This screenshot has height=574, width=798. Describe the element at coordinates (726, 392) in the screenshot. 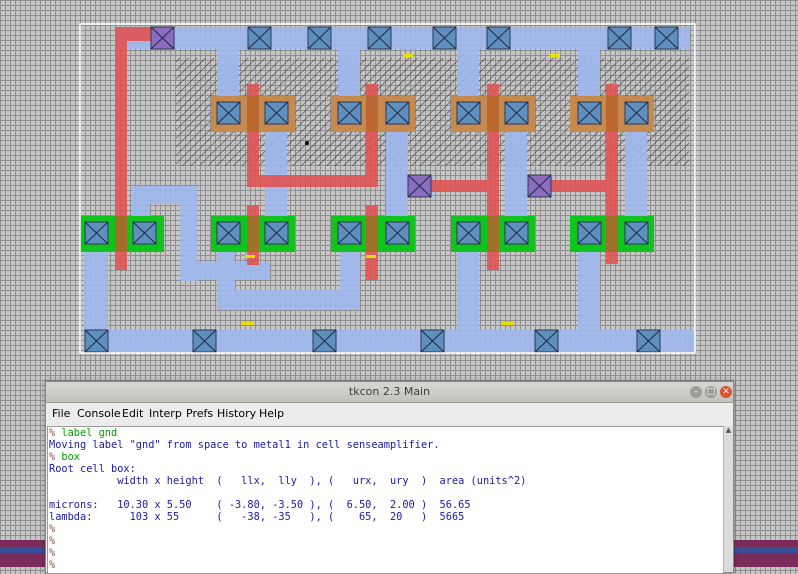

I see `close-button: ✕` at that location.